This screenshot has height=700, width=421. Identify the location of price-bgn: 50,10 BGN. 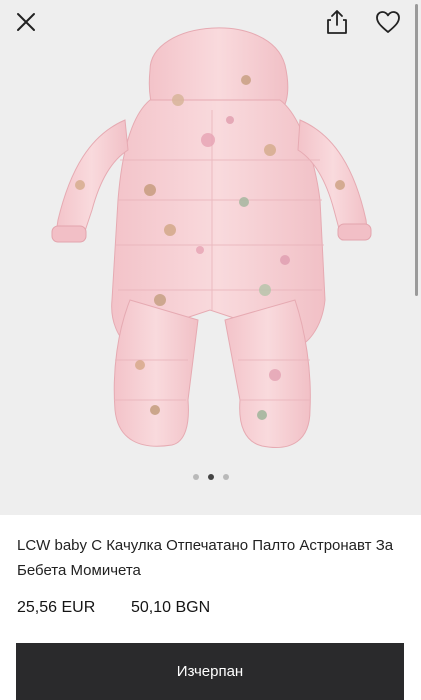
(171, 607).